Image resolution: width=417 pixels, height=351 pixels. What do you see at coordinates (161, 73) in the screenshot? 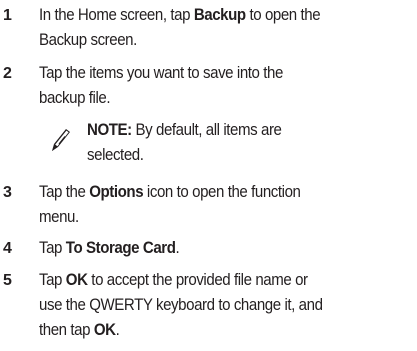
I see `step-line: Tap the items you want to save into the` at bounding box center [161, 73].